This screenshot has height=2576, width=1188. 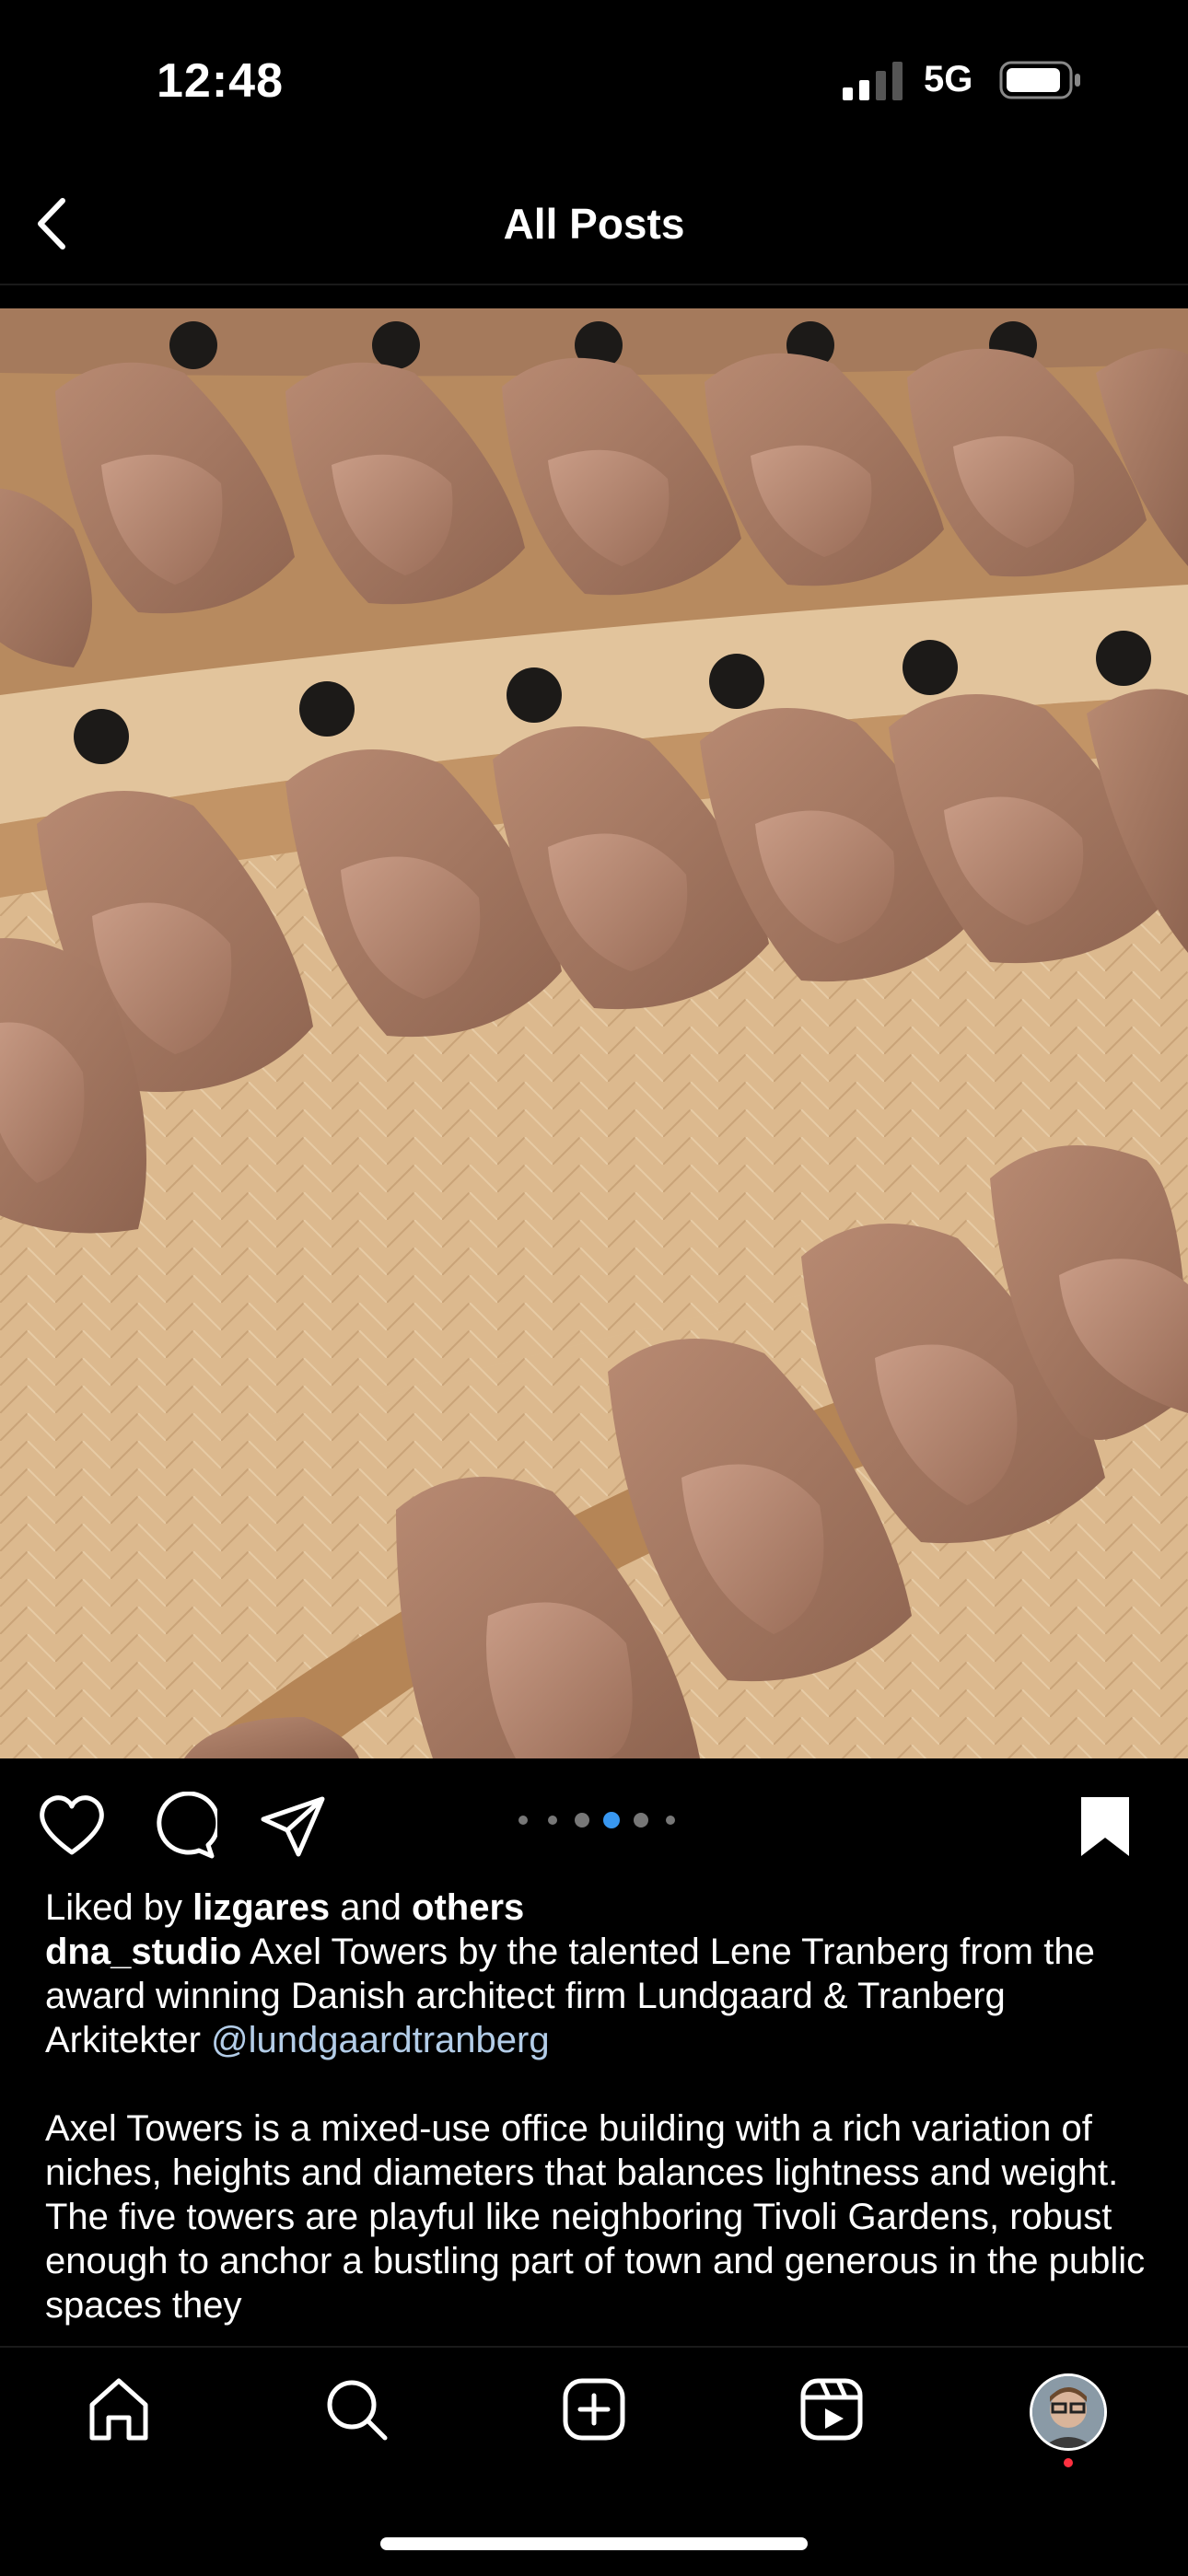 What do you see at coordinates (594, 2409) in the screenshot?
I see `create-icon` at bounding box center [594, 2409].